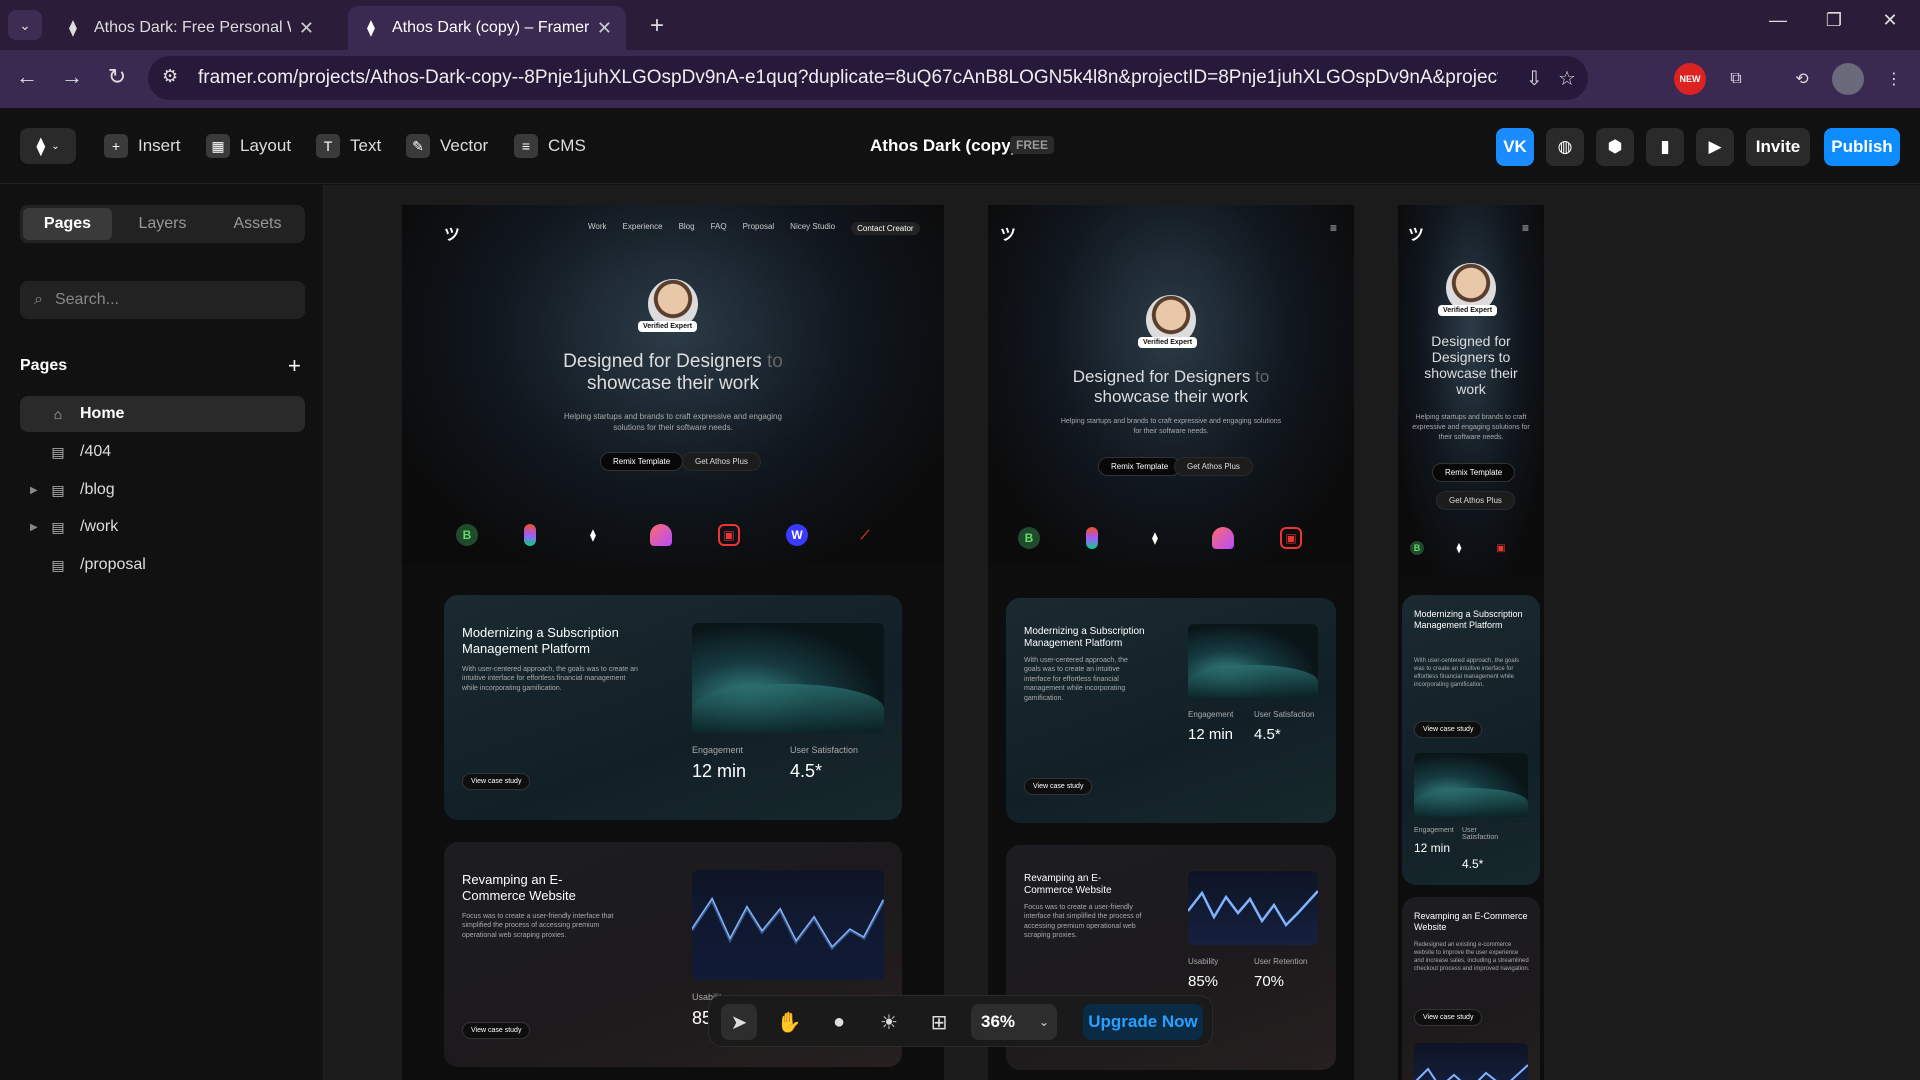 Image resolution: width=1920 pixels, height=1080 pixels. I want to click on theme-toggle-icon: ☀, so click(889, 1022).